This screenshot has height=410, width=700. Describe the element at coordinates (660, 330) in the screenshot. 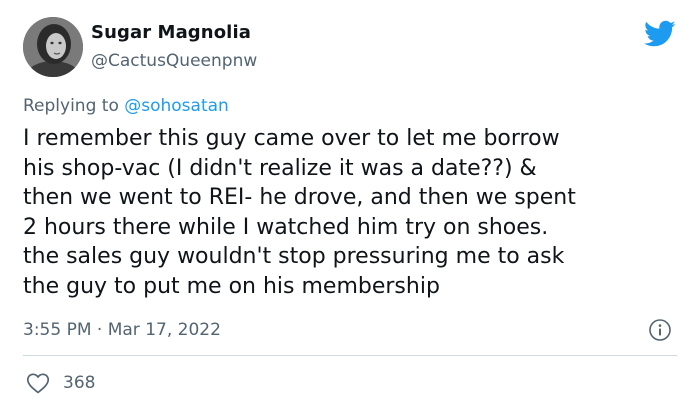

I see `info-icon` at that location.